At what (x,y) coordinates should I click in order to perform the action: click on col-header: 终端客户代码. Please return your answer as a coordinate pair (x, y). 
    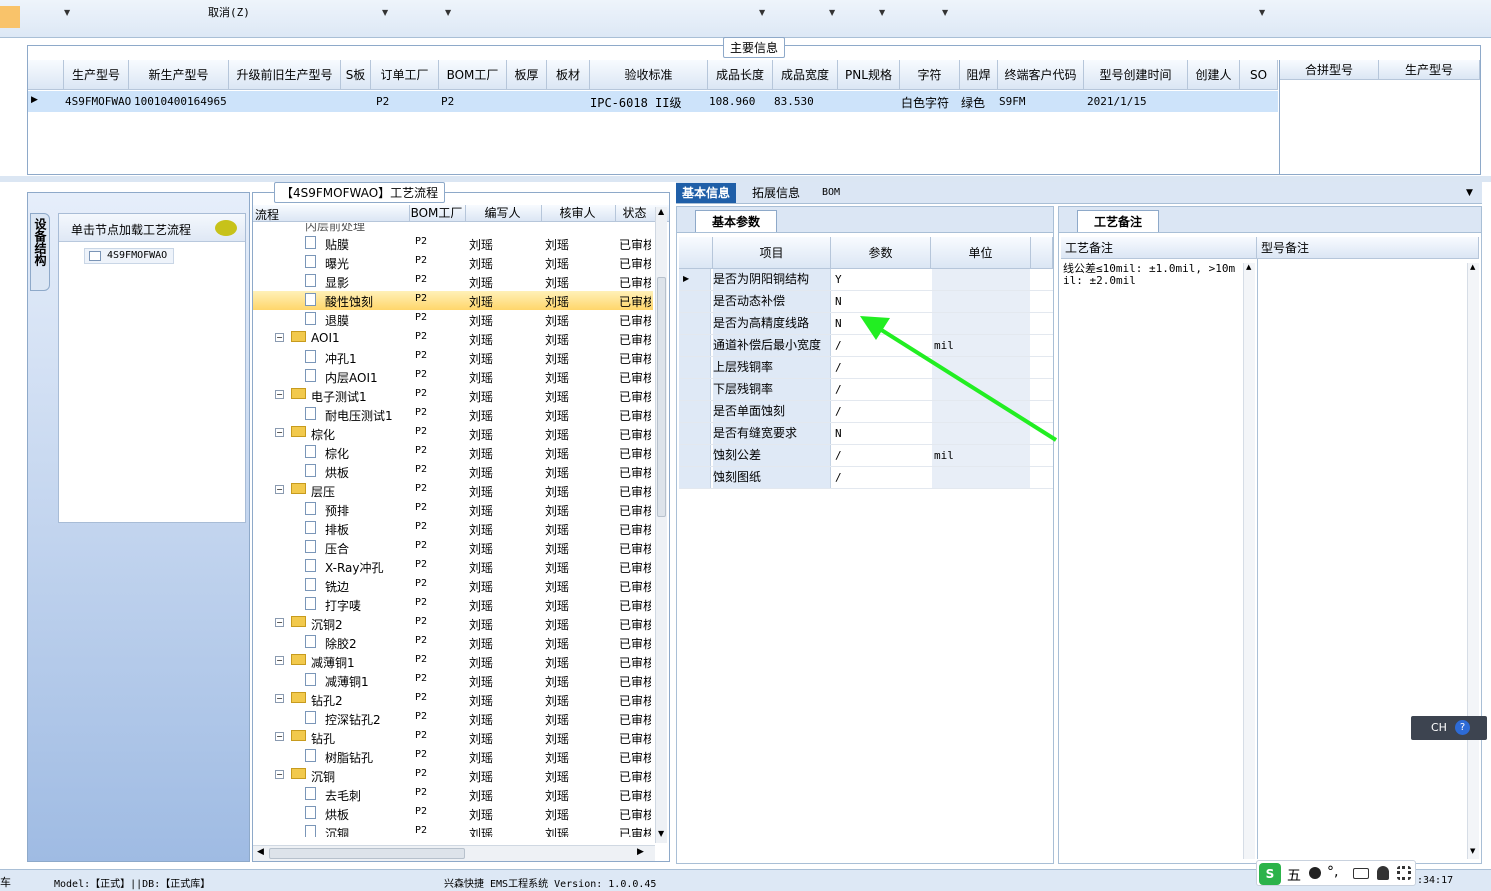
    Looking at the image, I should click on (1041, 75).